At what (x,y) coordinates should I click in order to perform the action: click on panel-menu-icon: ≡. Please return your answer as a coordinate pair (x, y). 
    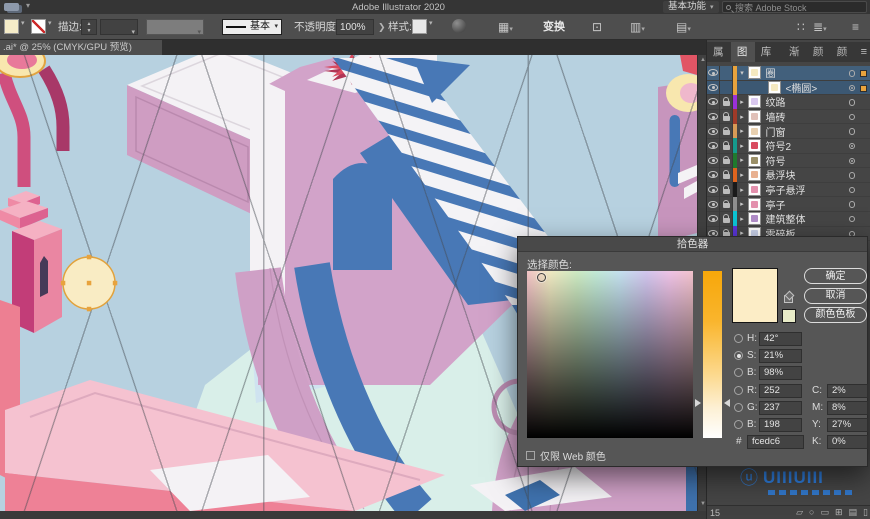
    Looking at the image, I should click on (864, 52).